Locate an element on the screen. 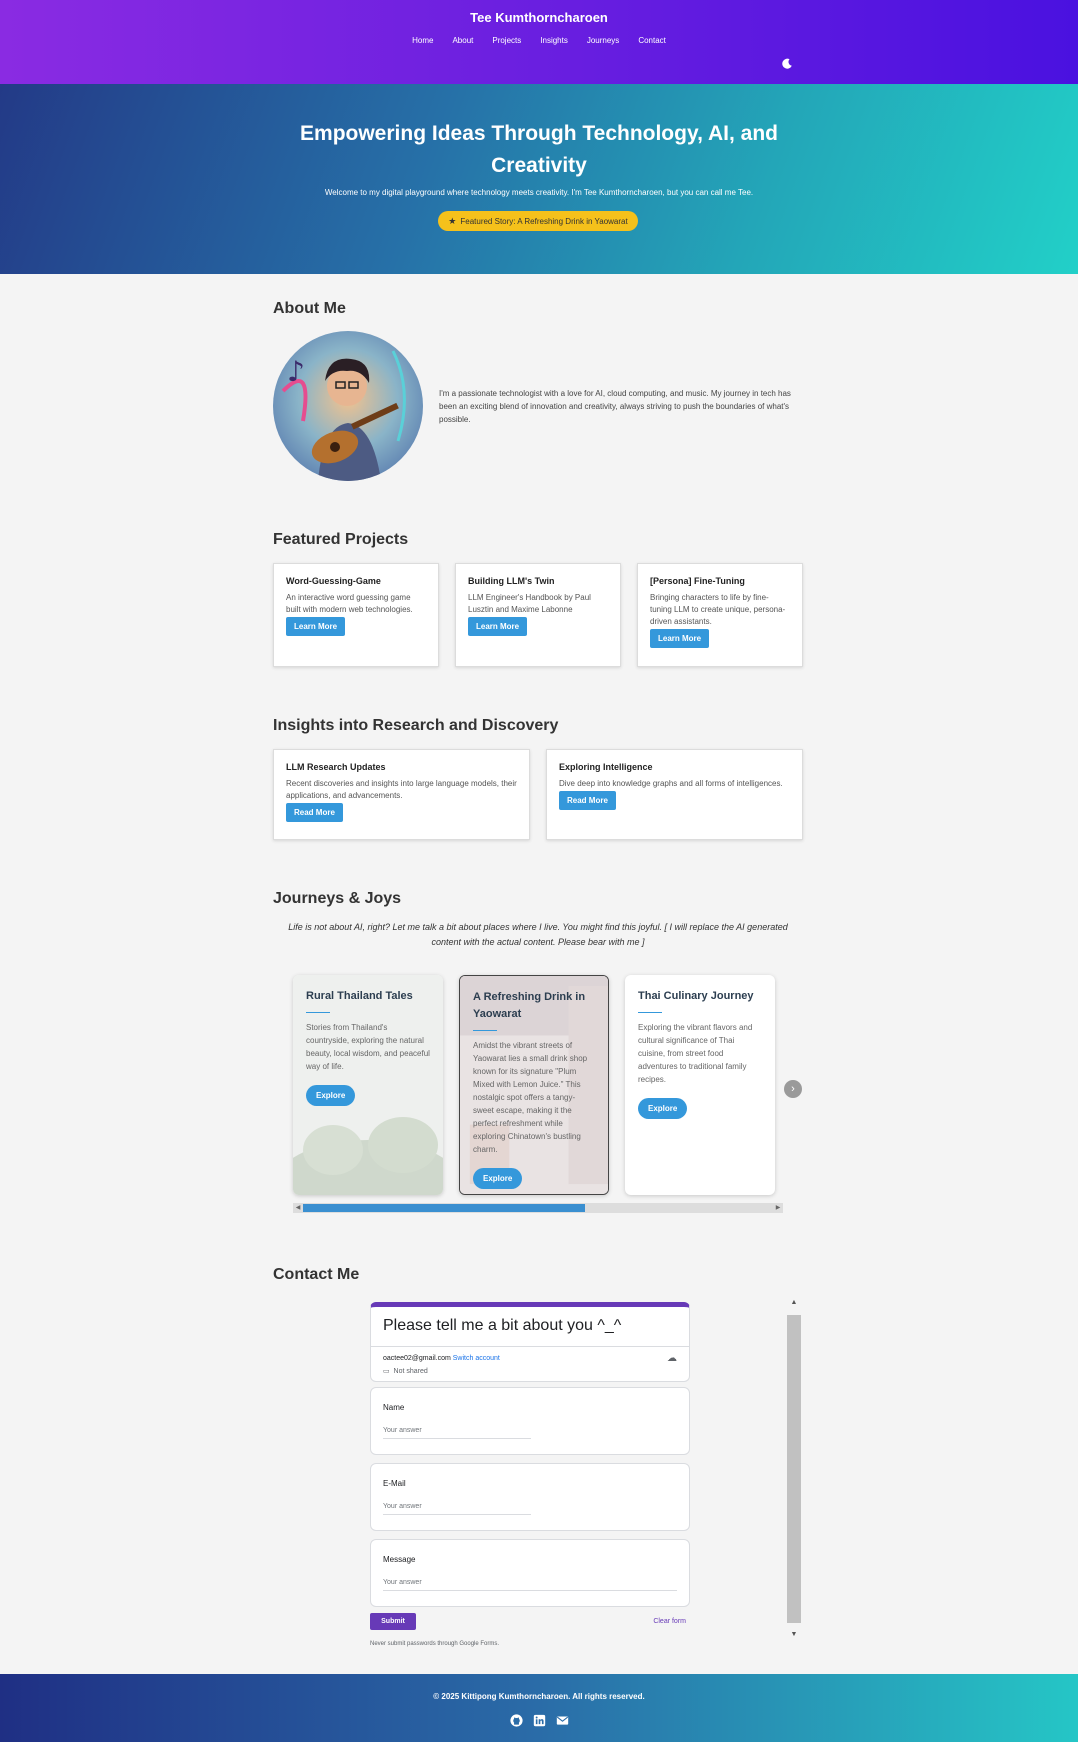  not-shared-text: Not shared is located at coordinates (410, 1371).